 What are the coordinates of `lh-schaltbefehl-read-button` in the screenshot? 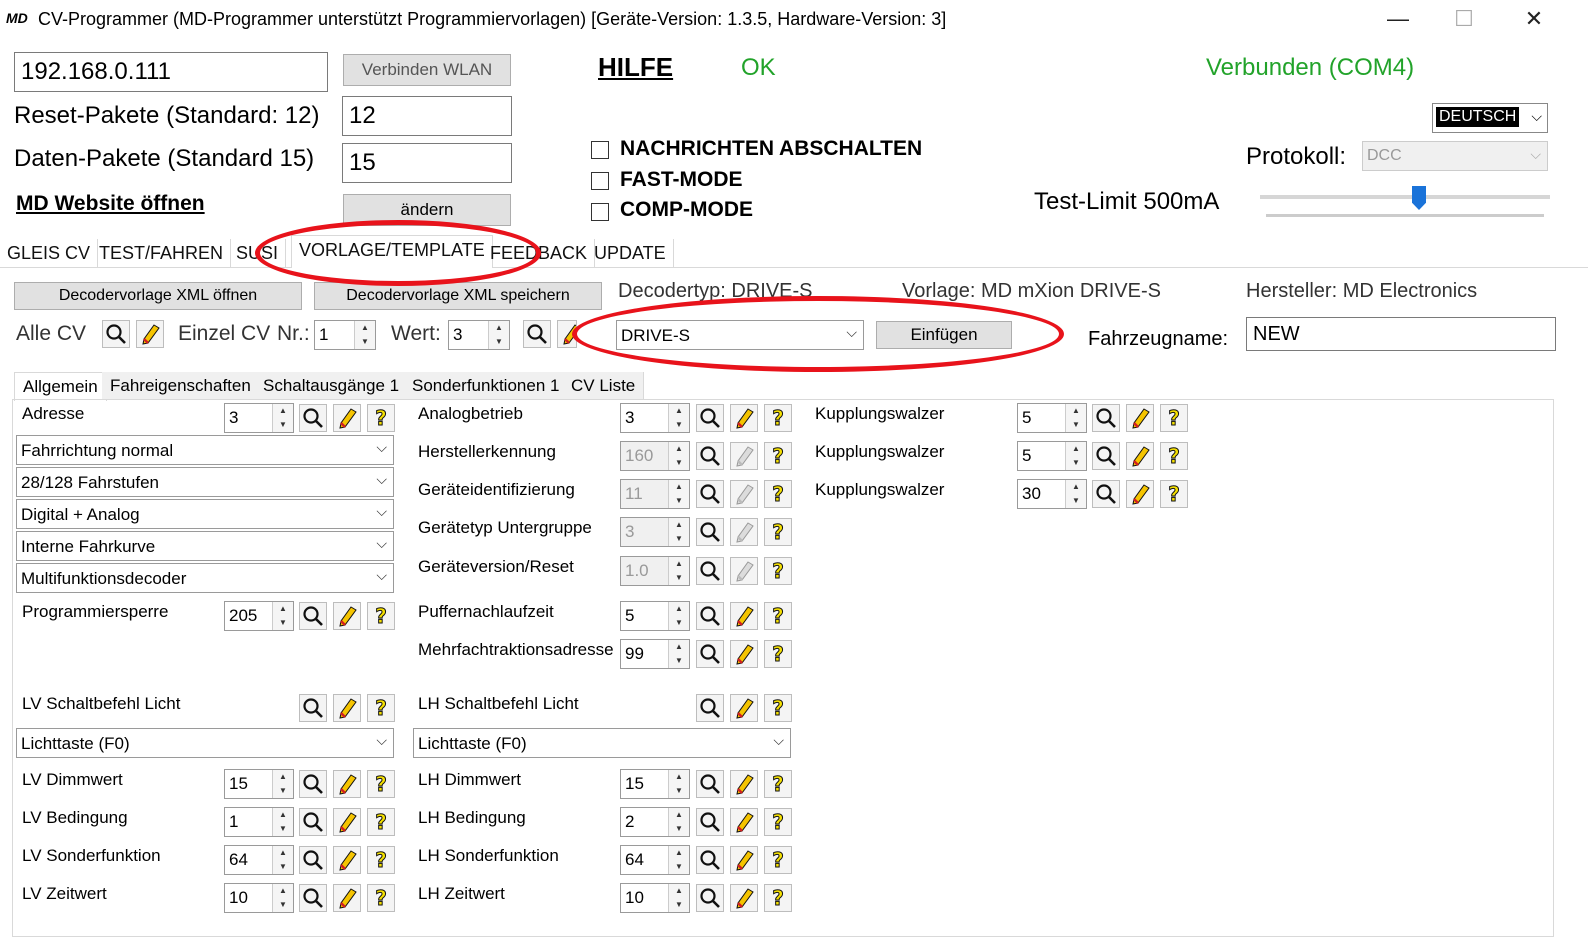 It's located at (710, 708).